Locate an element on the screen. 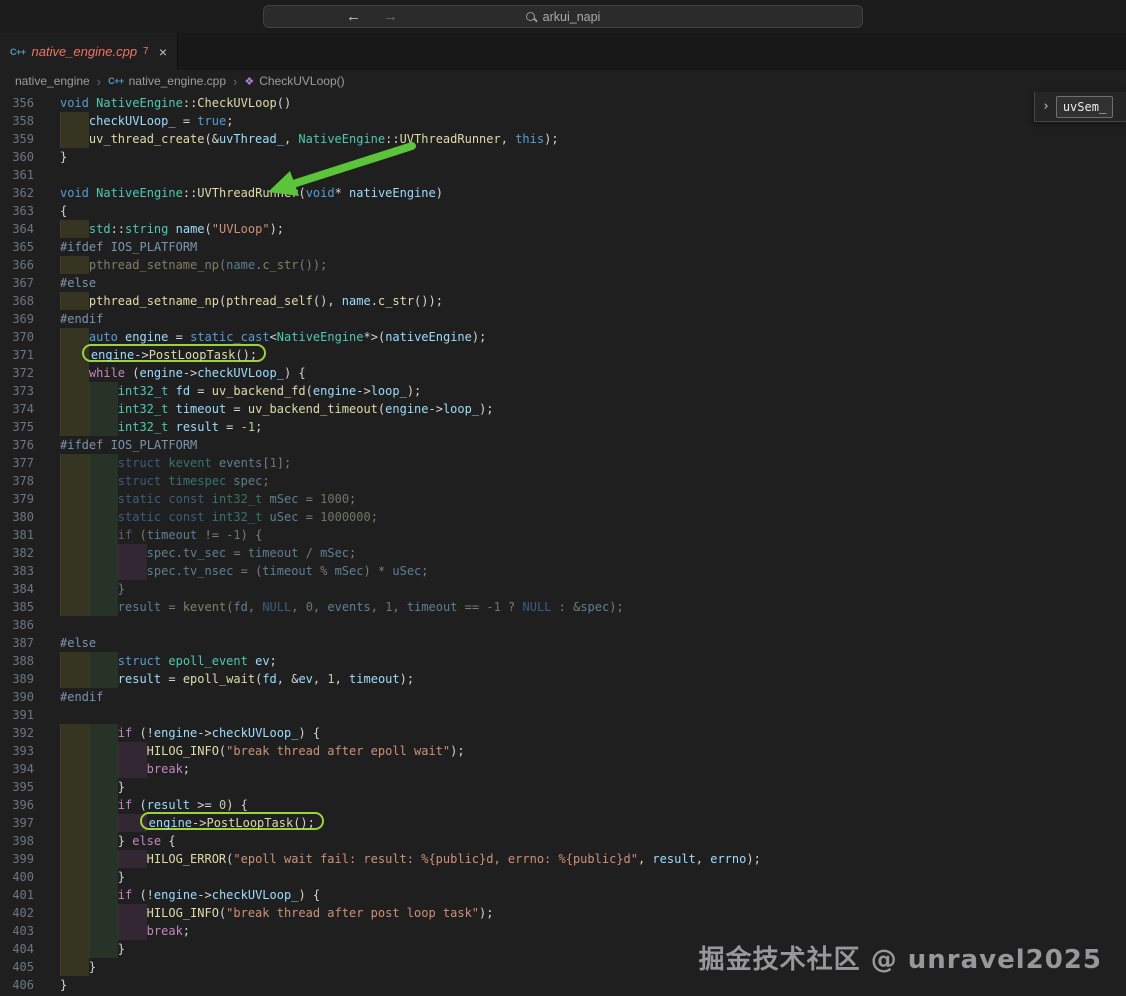  code-token: () is located at coordinates (284, 103).